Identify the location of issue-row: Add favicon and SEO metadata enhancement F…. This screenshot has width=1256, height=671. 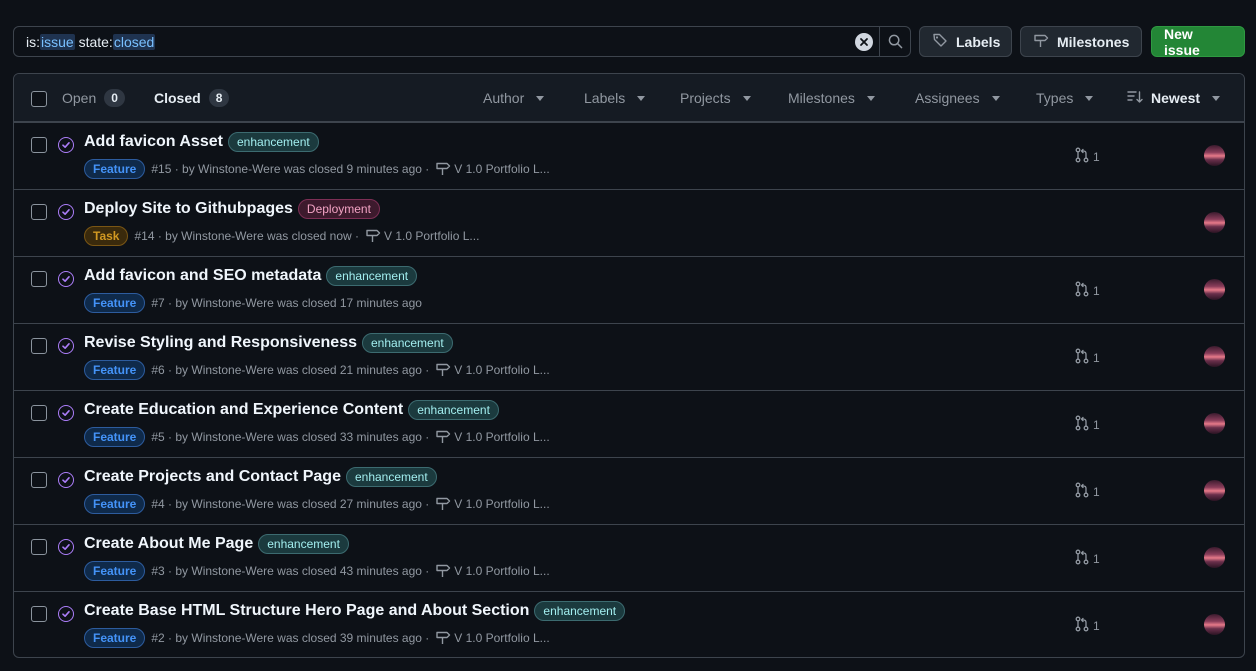
(629, 289).